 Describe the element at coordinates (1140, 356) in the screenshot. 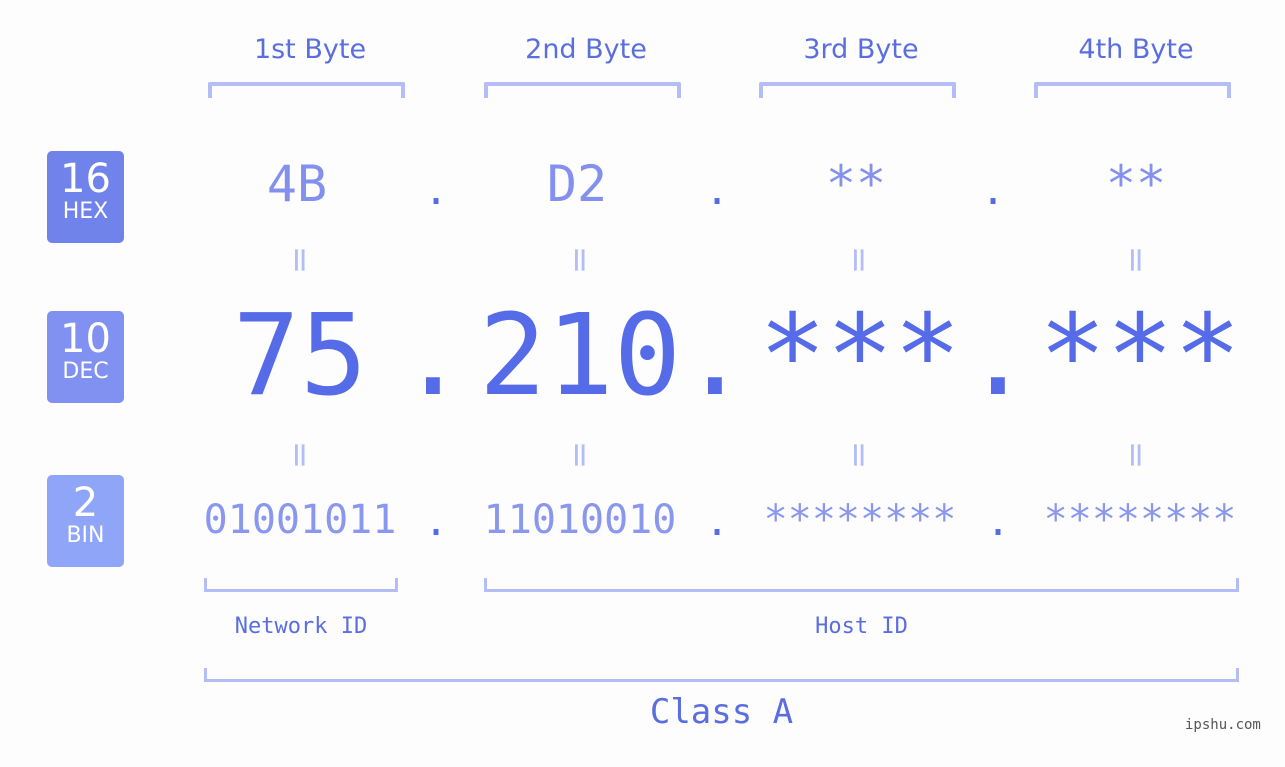

I see `dec-octet-4: ***` at that location.